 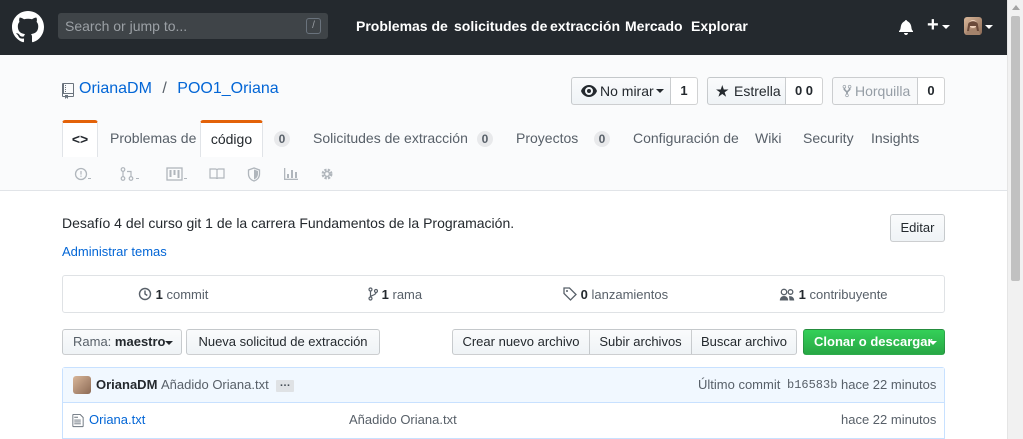 I want to click on history-icon, so click(x=145, y=294).